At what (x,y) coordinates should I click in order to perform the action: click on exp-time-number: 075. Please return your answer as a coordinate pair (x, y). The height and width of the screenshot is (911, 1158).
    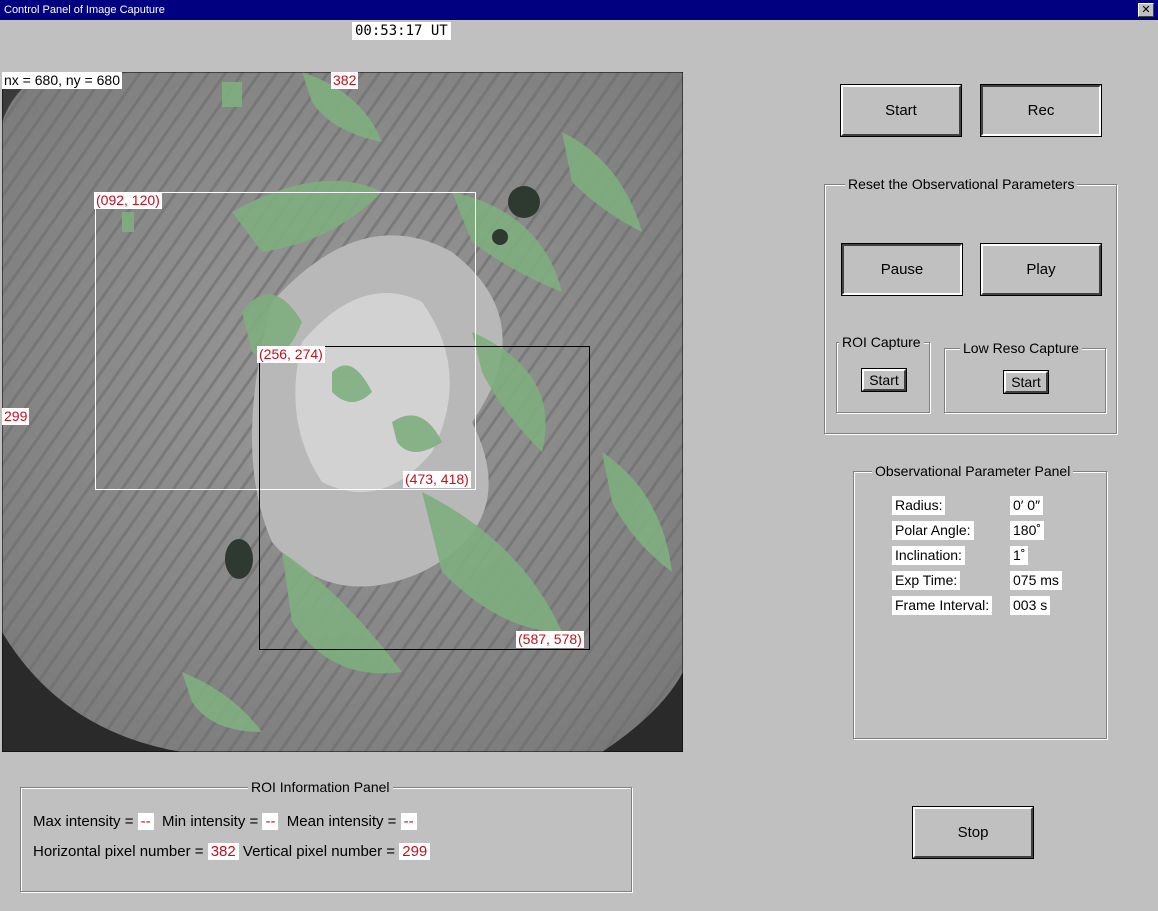
    Looking at the image, I should click on (1025, 580).